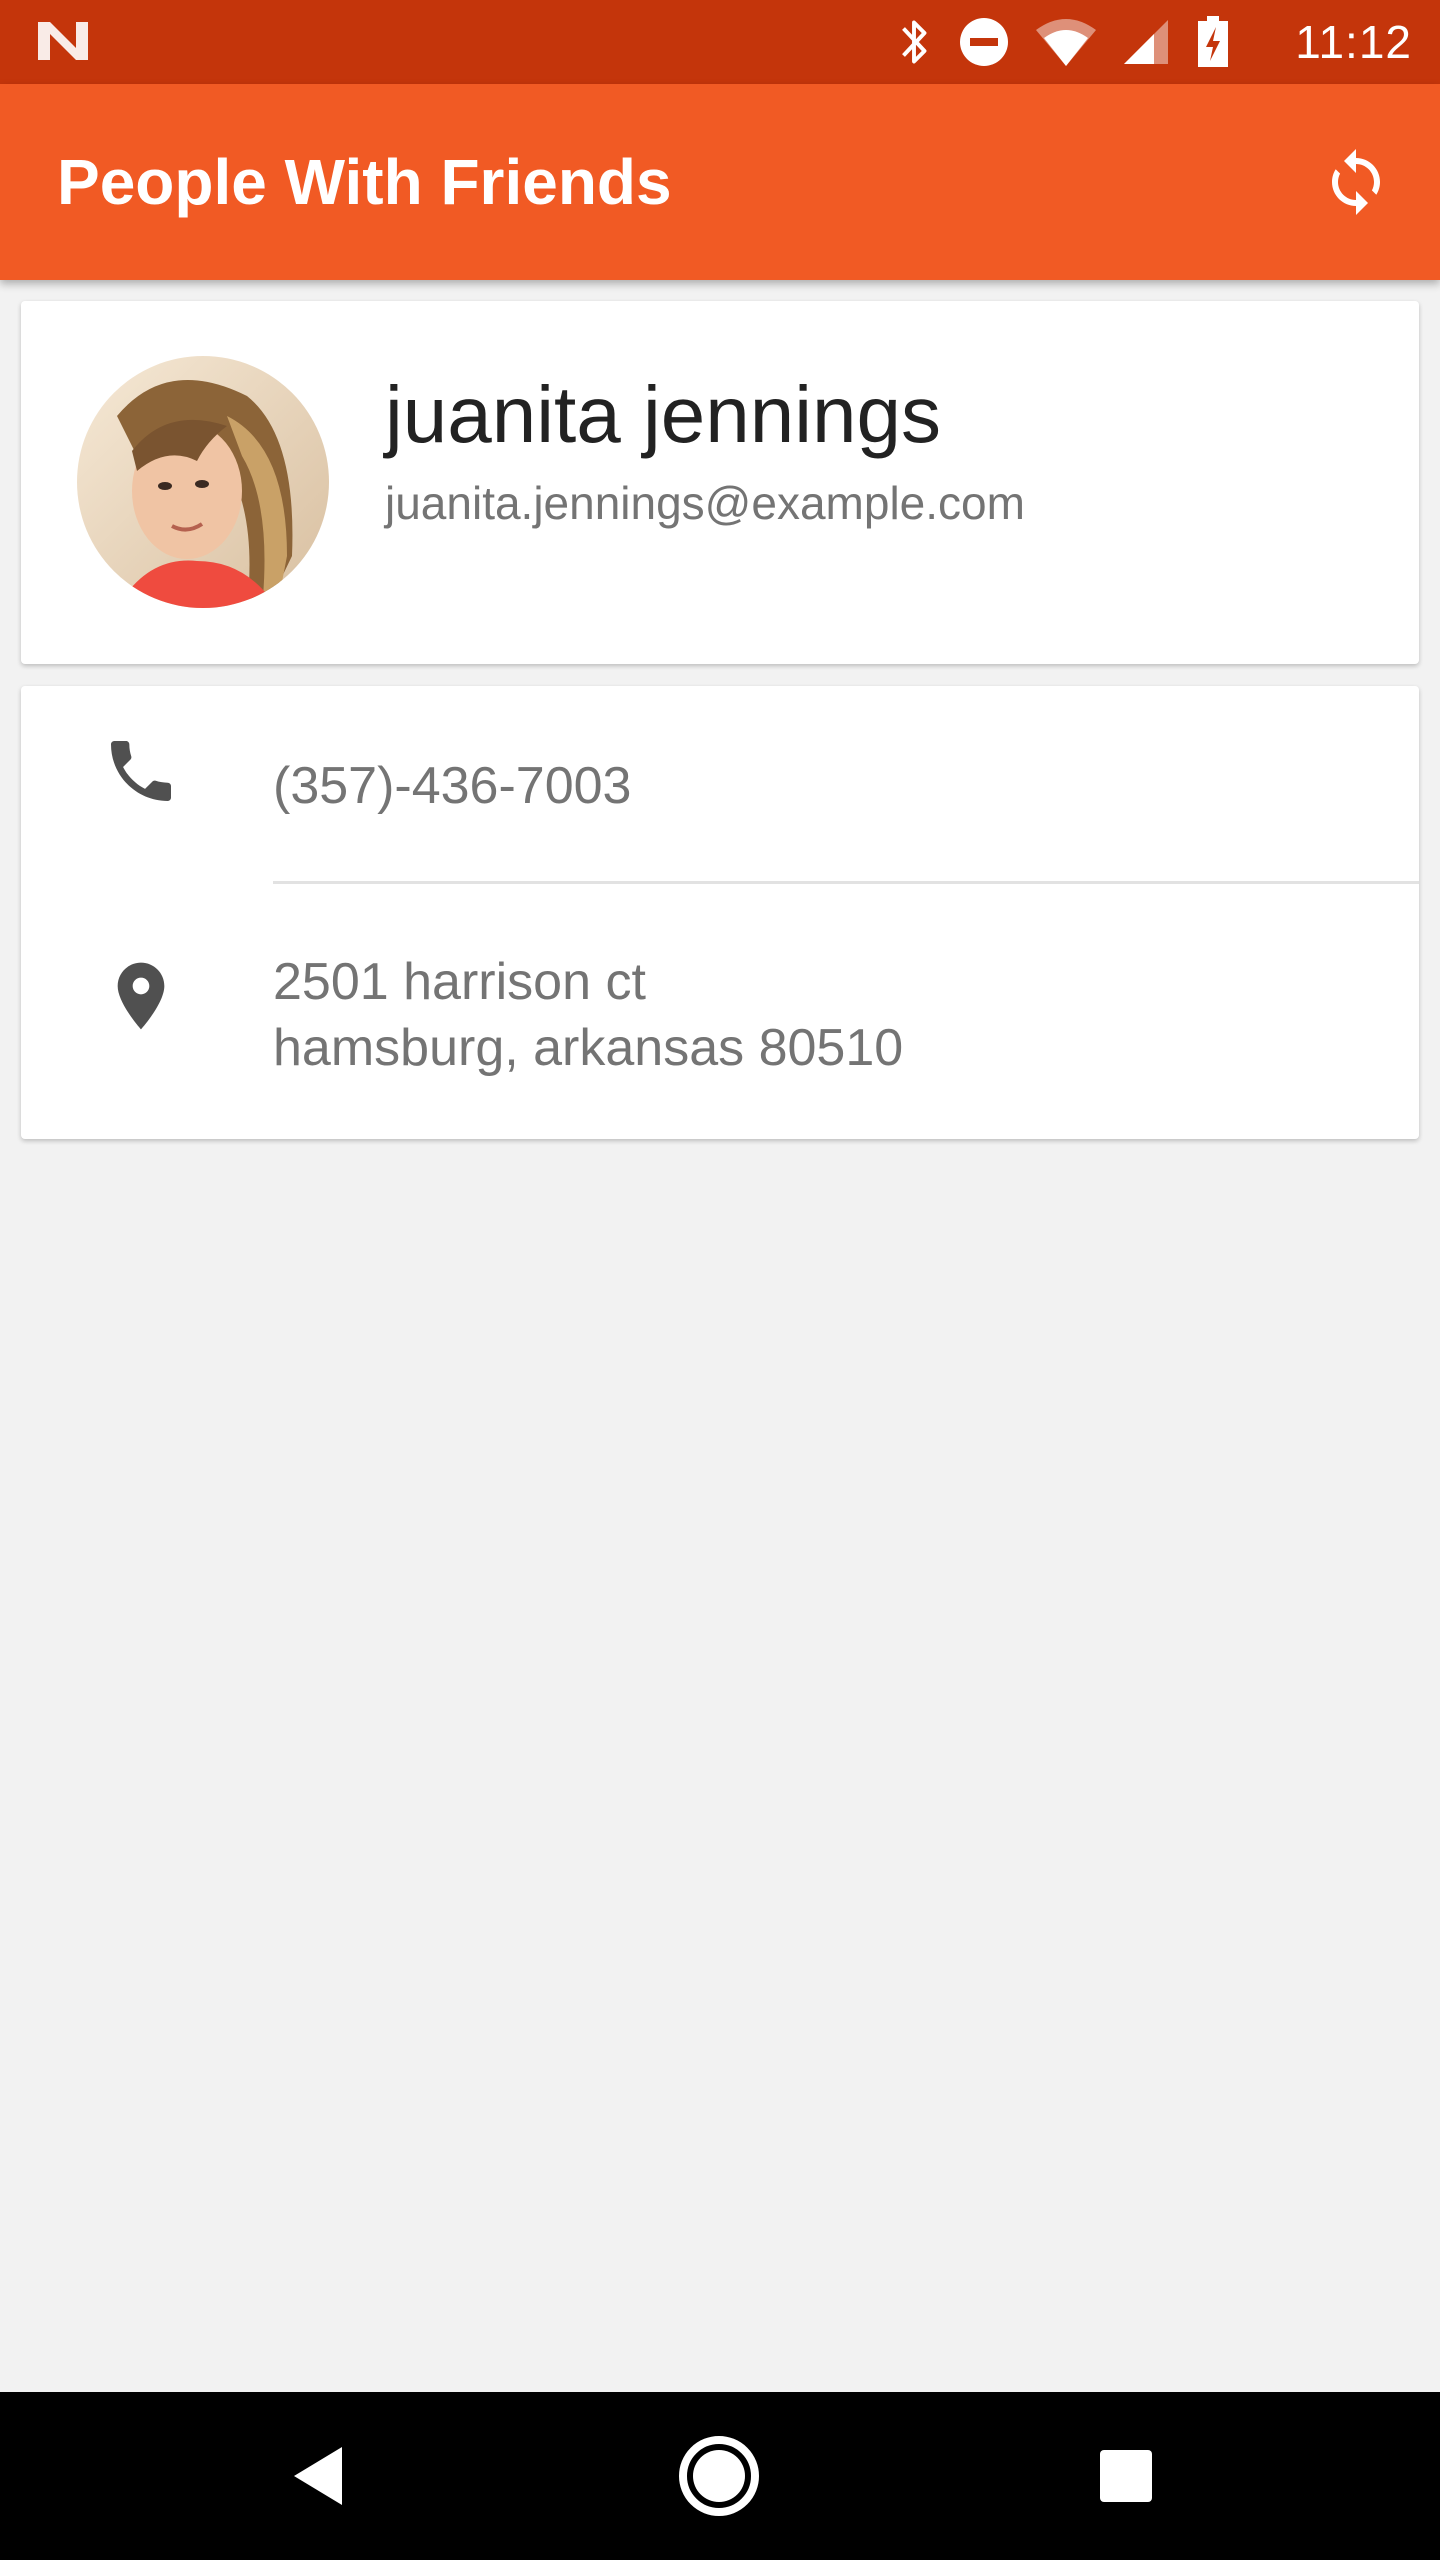 The height and width of the screenshot is (2560, 1440). What do you see at coordinates (588, 1048) in the screenshot?
I see `address-line-2: hamsburg, arkansas 80510` at bounding box center [588, 1048].